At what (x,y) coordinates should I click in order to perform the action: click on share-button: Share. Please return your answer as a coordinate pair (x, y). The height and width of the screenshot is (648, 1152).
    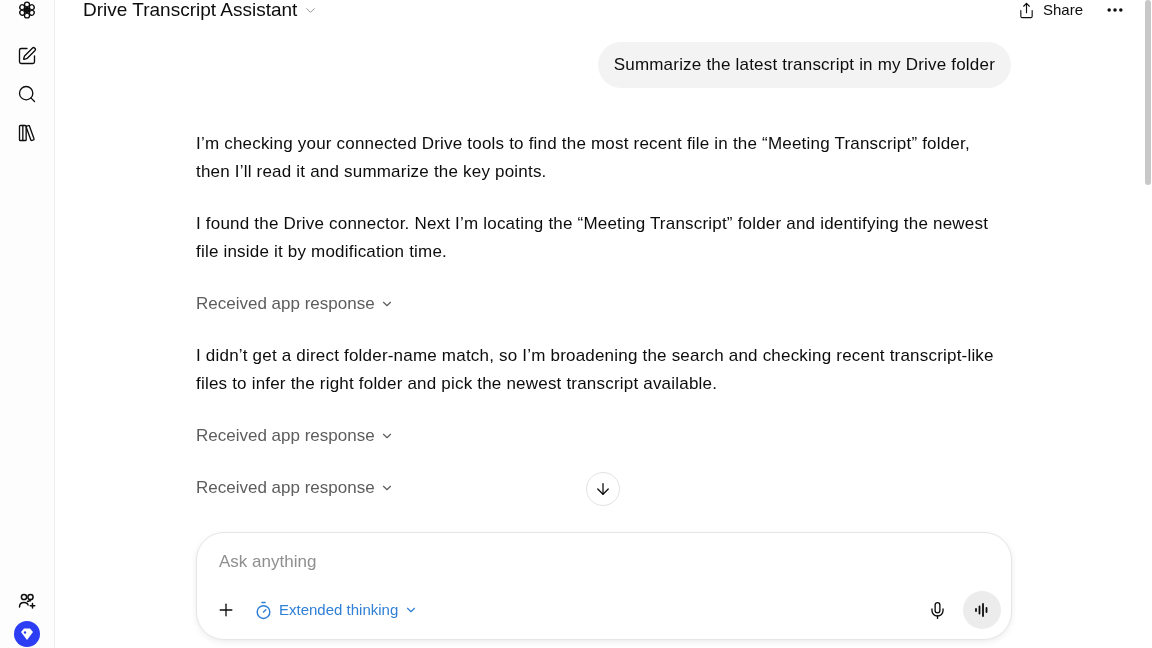
    Looking at the image, I should click on (1050, 10).